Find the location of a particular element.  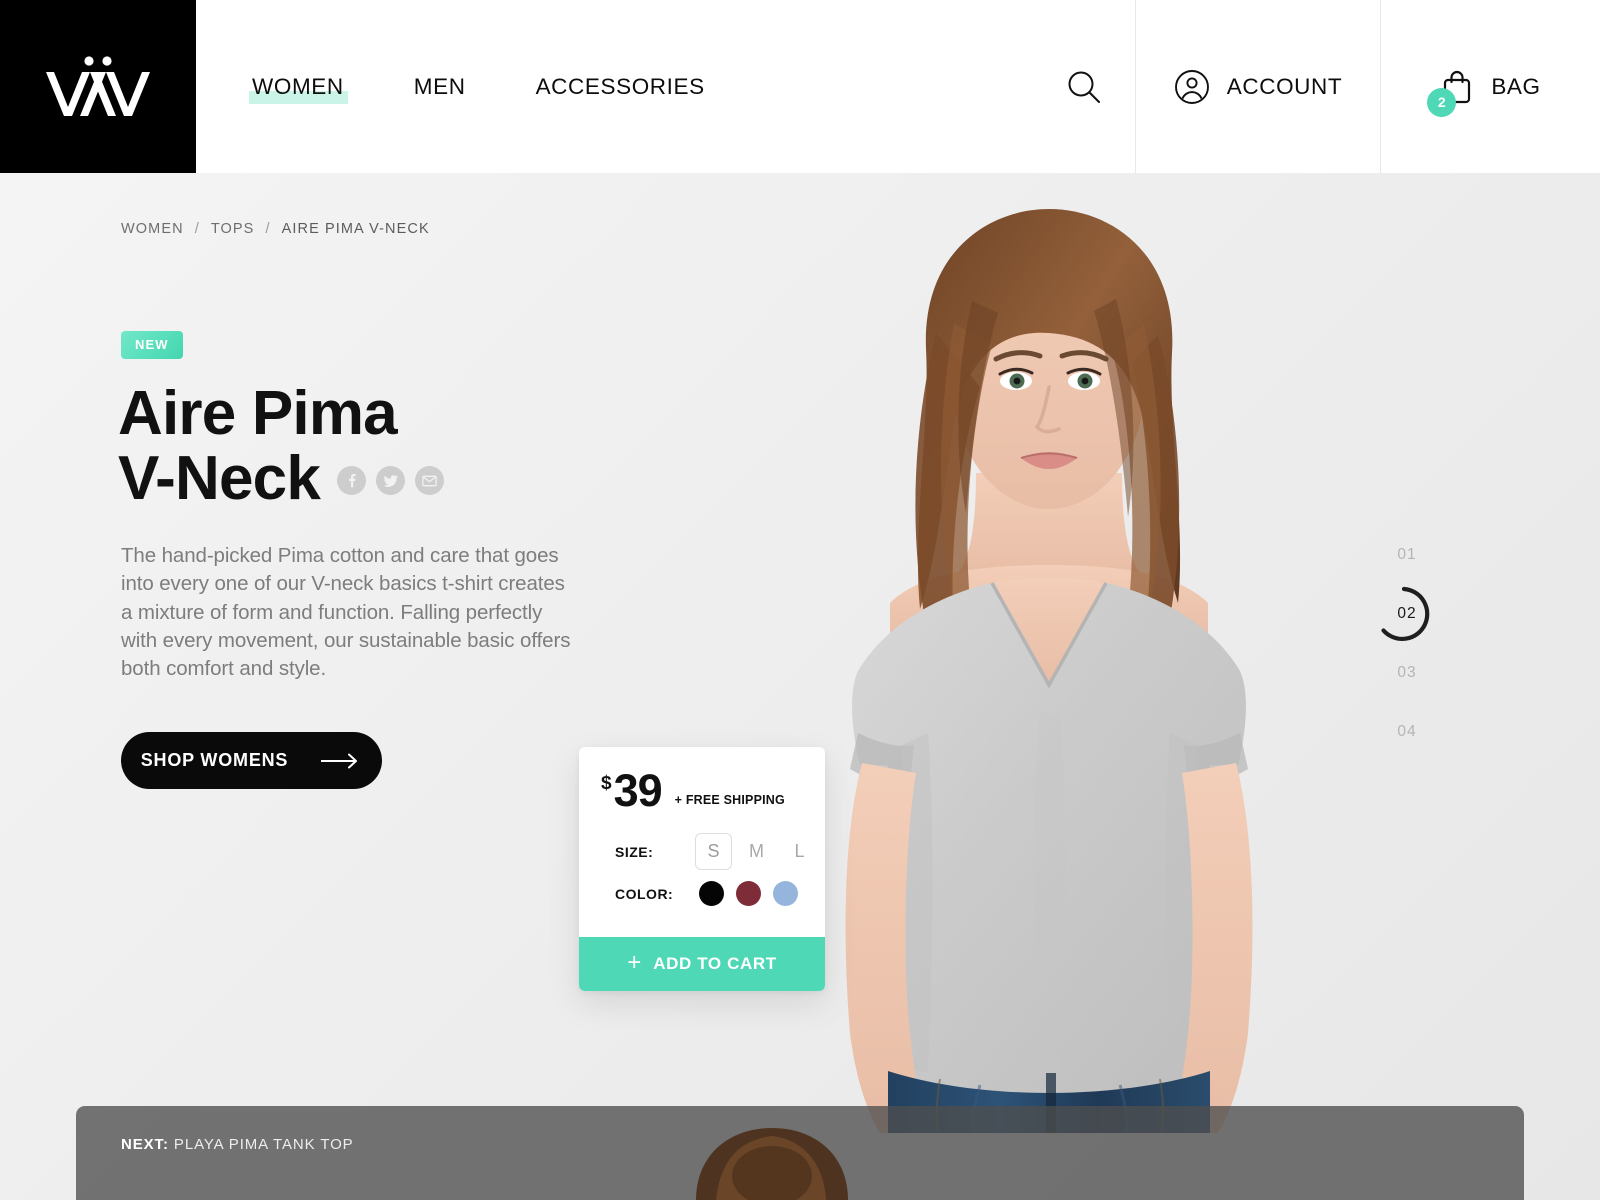

share-email-button is located at coordinates (429, 481).